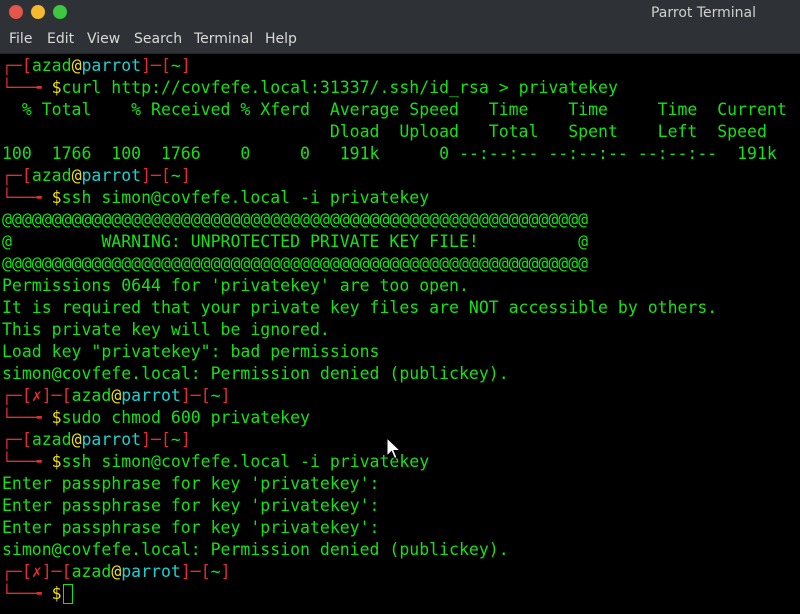 The height and width of the screenshot is (614, 800). What do you see at coordinates (67, 594) in the screenshot?
I see `text-cursor` at bounding box center [67, 594].